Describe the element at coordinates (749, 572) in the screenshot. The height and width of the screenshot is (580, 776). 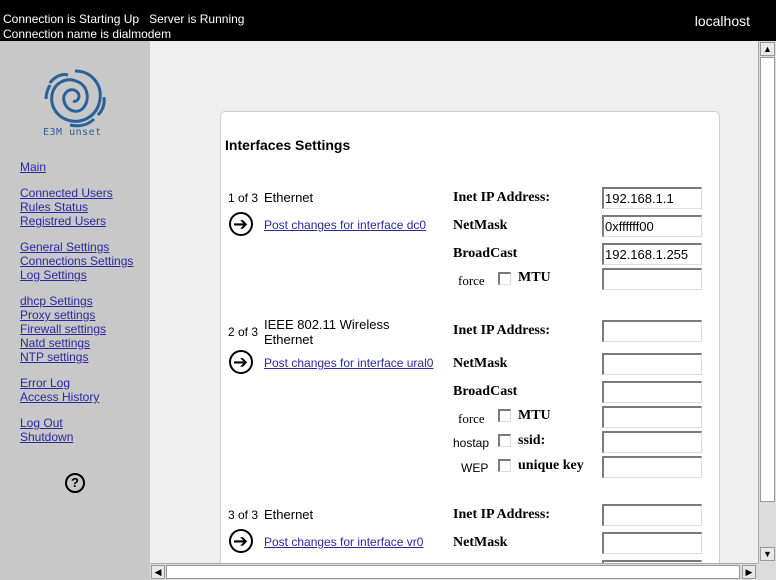
I see `scroll-right-icon: ▶` at that location.